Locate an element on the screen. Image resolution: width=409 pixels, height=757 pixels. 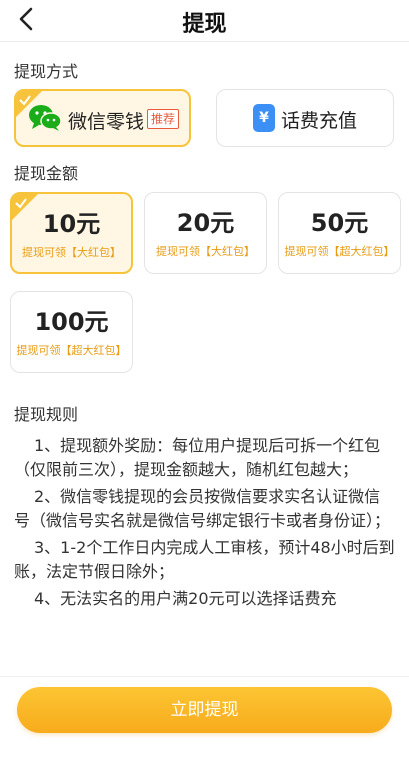
bottom-action-bar: 立即提现 is located at coordinates (204, 716).